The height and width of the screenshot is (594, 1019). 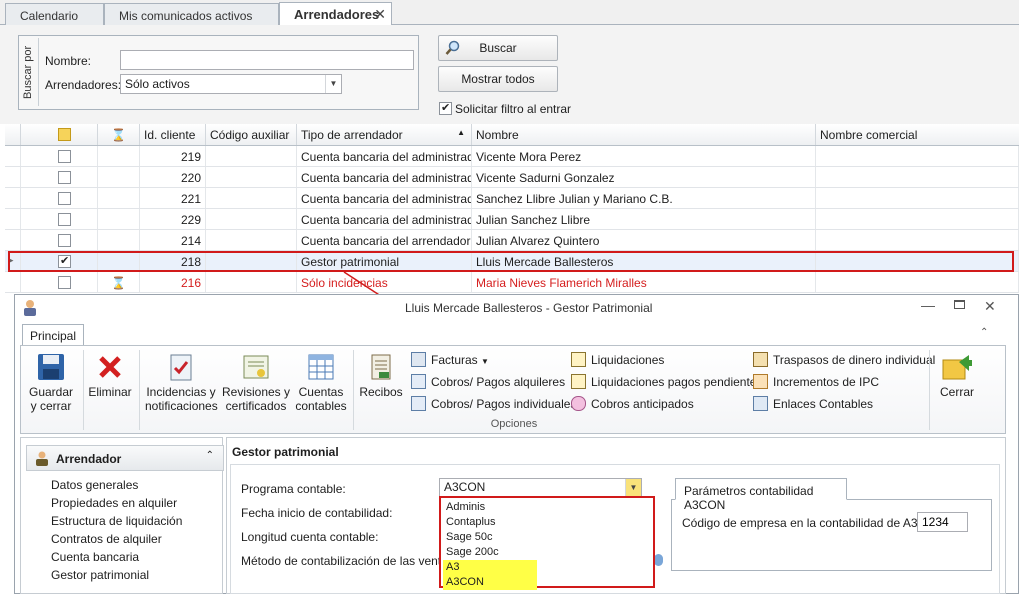 What do you see at coordinates (760, 359) in the screenshot?
I see `money-transfer-icon` at bounding box center [760, 359].